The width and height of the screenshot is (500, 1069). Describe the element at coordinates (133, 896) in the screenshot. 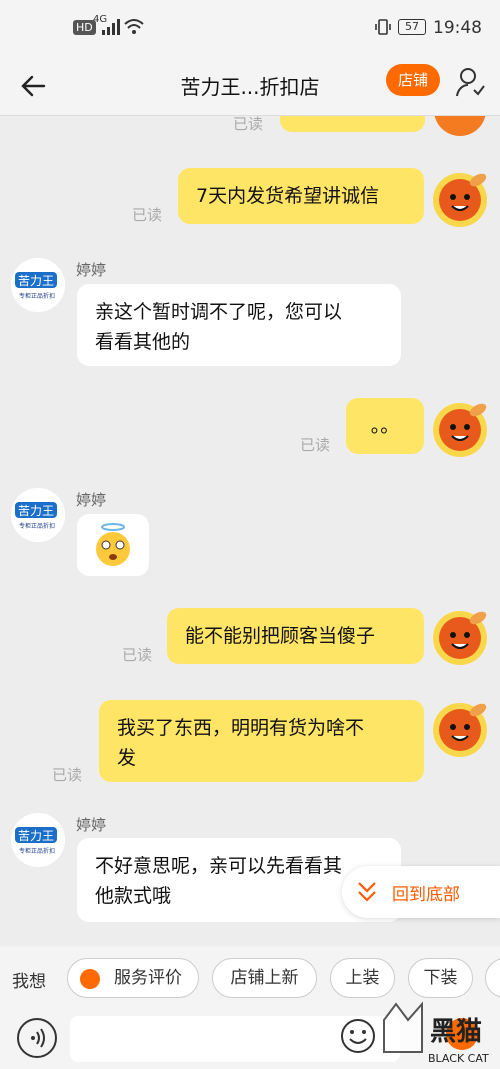

I see `message-line: 他款式哦` at that location.